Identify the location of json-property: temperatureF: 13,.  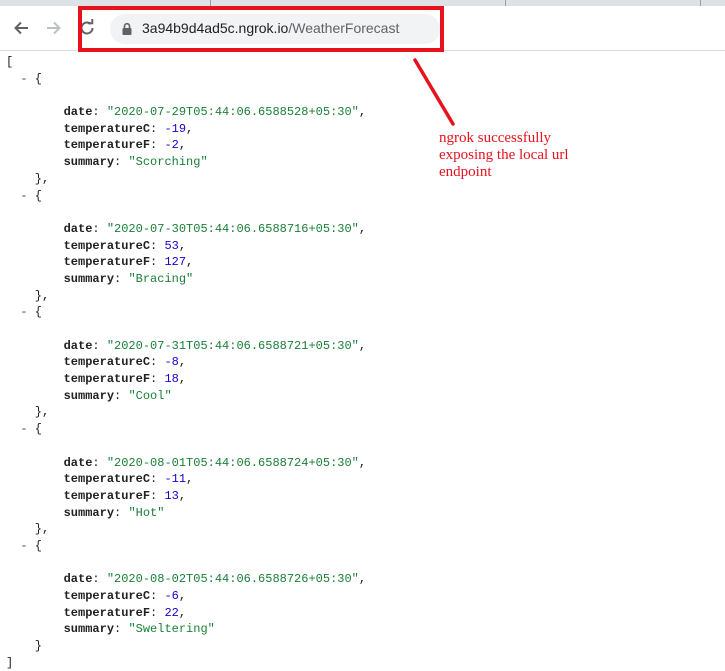
(125, 495).